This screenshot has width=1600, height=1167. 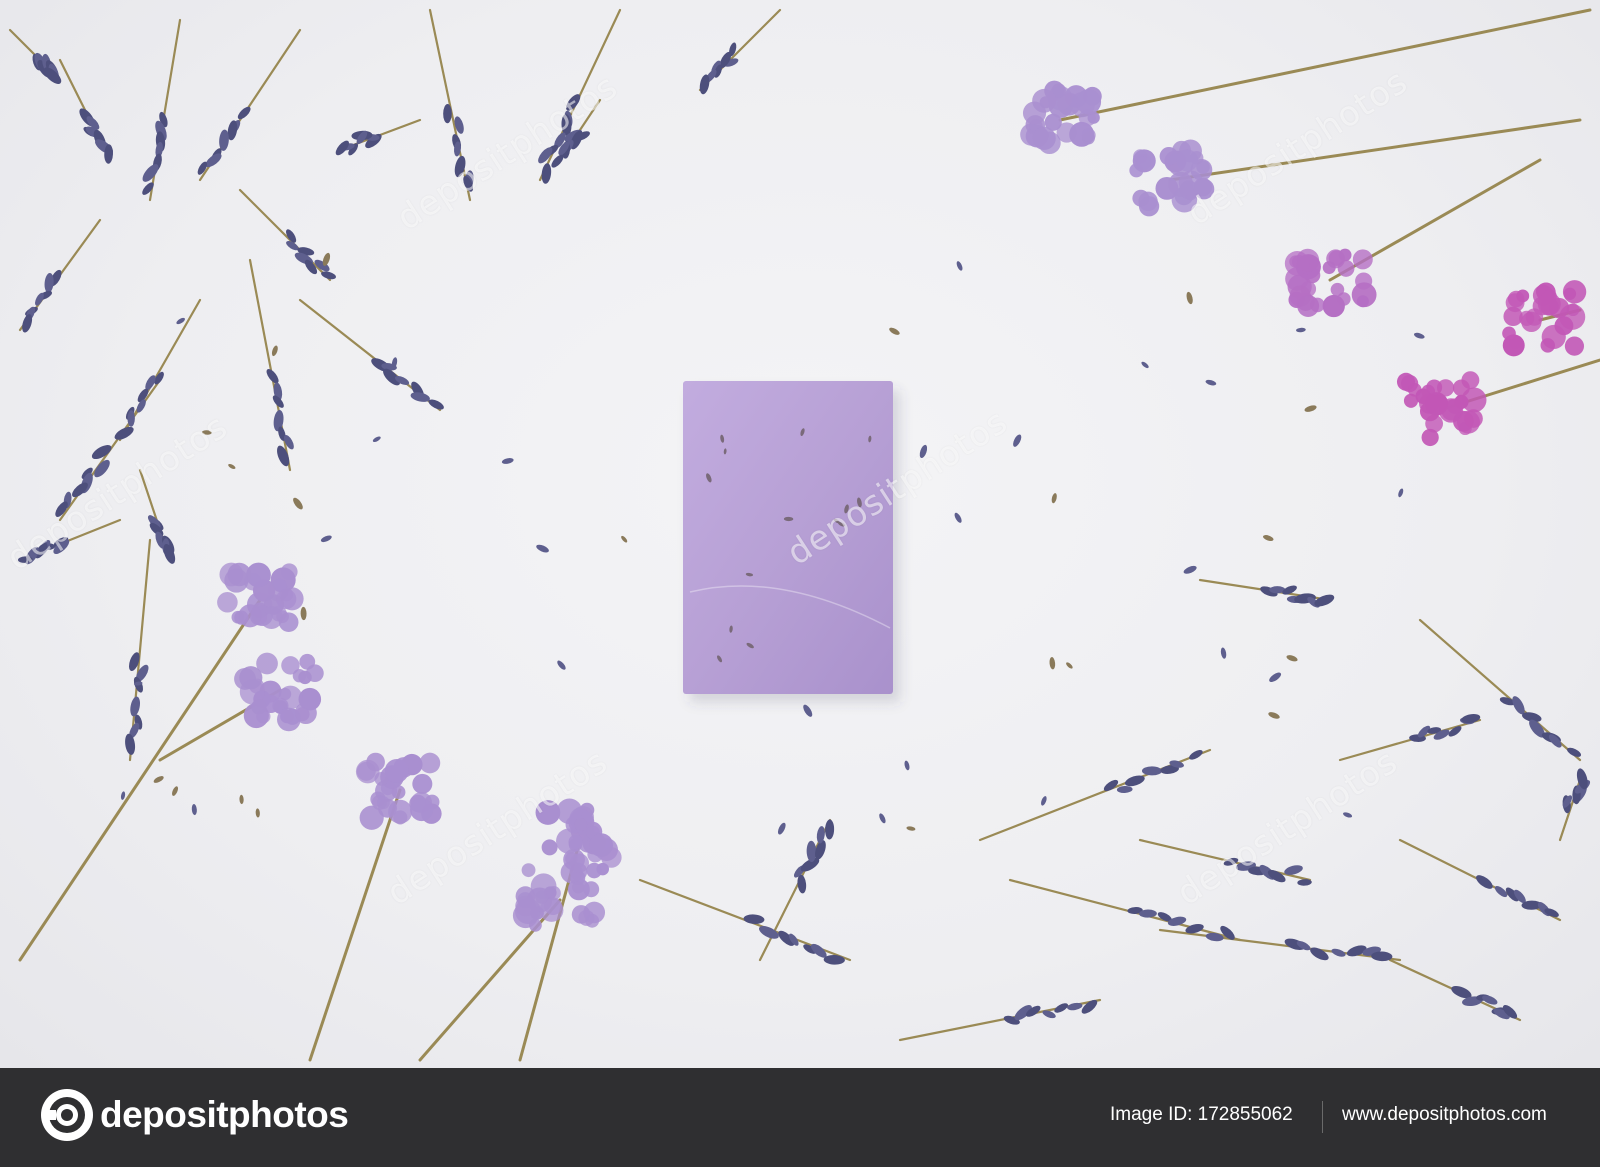 What do you see at coordinates (1322, 1117) in the screenshot?
I see `footer-divider` at bounding box center [1322, 1117].